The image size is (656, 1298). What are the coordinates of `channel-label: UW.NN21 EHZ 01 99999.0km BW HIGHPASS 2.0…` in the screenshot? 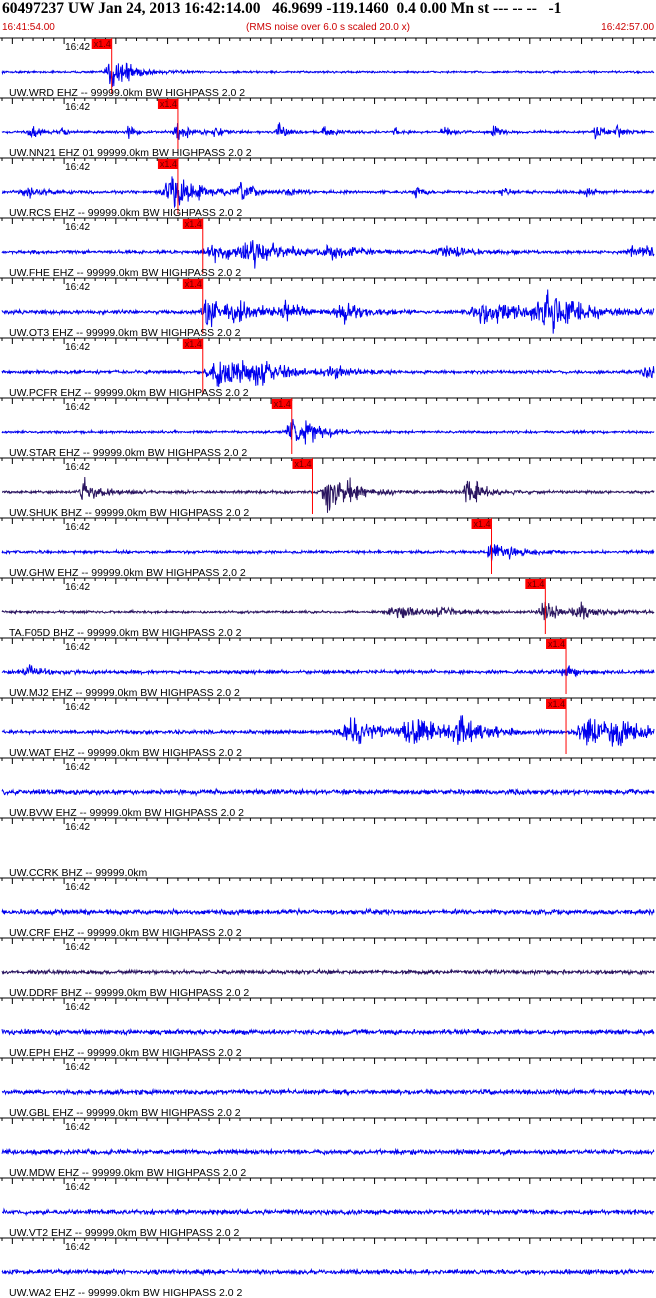 It's located at (130, 153).